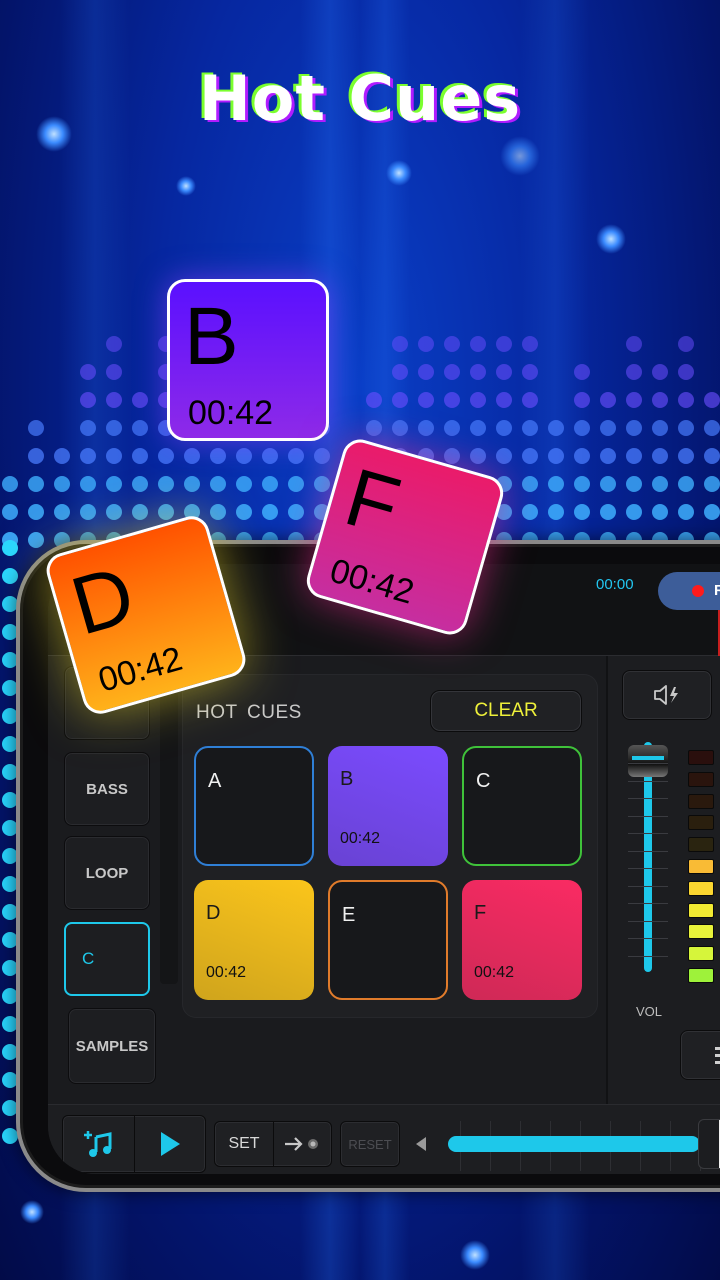 The image size is (720, 1280). What do you see at coordinates (388, 940) in the screenshot?
I see `hot-cue-pad-e: E` at bounding box center [388, 940].